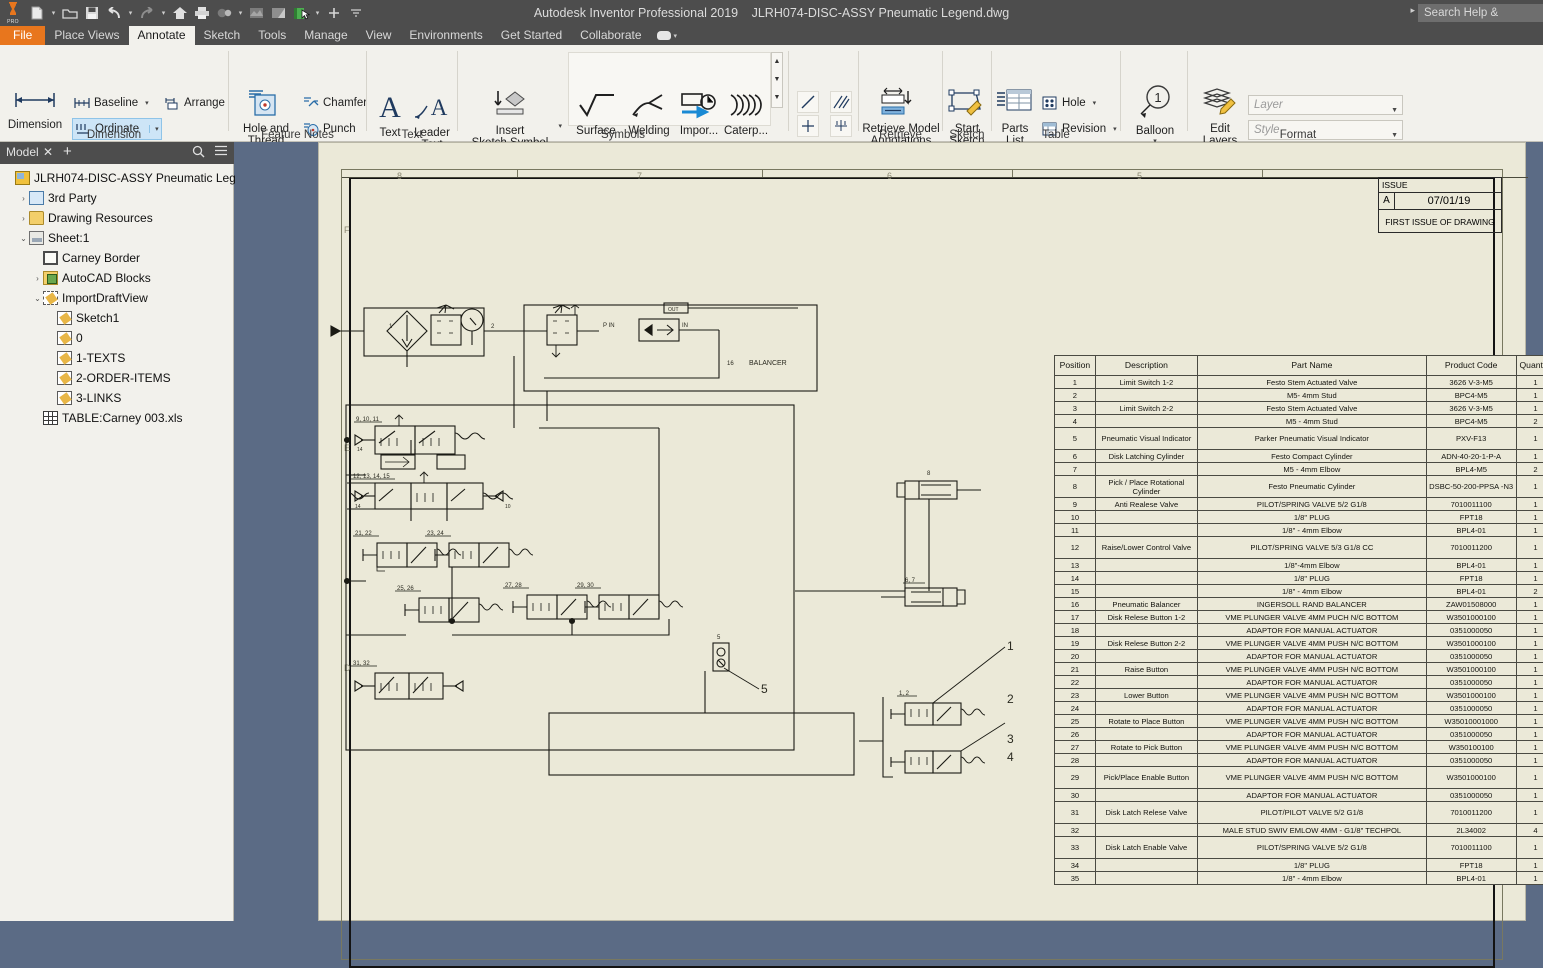  I want to click on tree-item-importdraftview: ⌄ImportDraftView, so click(90, 298).